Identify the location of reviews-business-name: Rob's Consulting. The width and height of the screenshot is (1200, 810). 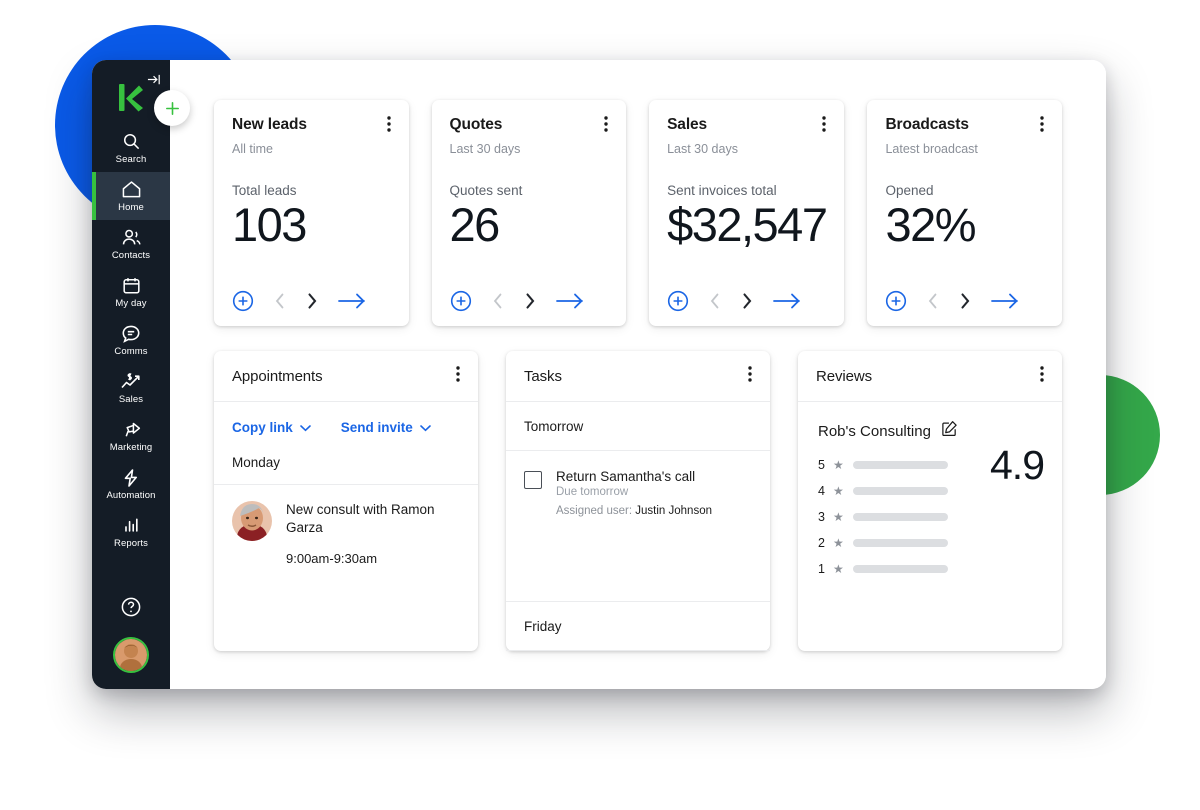
(874, 431).